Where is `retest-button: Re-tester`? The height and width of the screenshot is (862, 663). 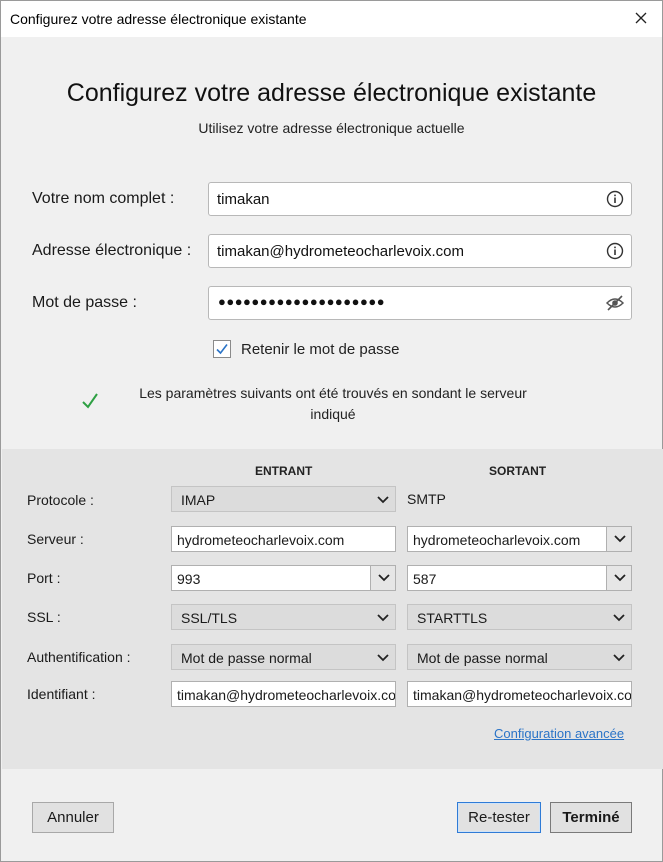
retest-button: Re-tester is located at coordinates (499, 817).